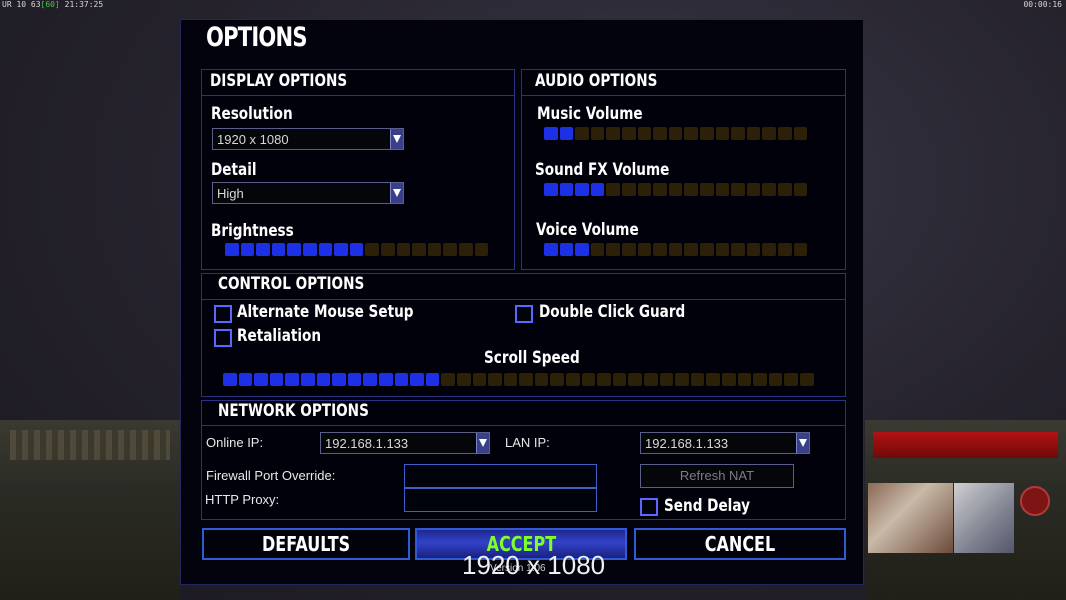  I want to click on double-click-guard-label: Double Click Guard, so click(612, 312).